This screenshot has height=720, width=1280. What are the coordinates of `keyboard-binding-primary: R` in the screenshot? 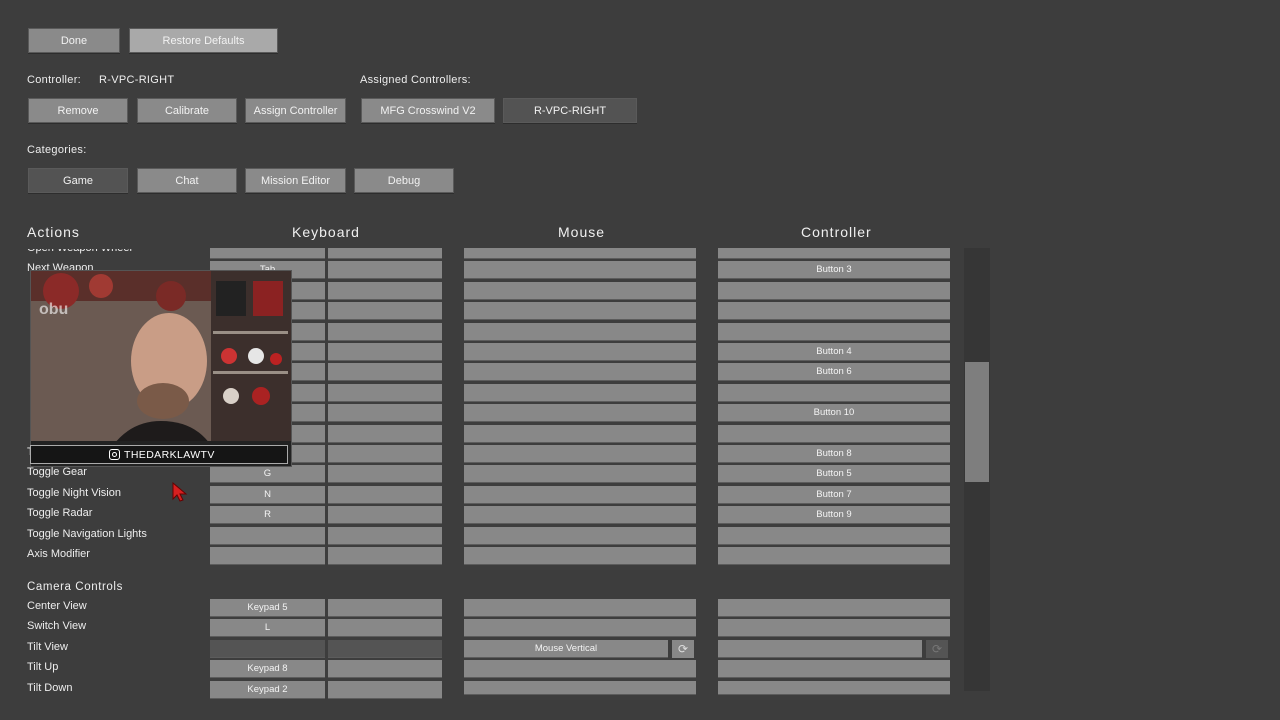 It's located at (267, 515).